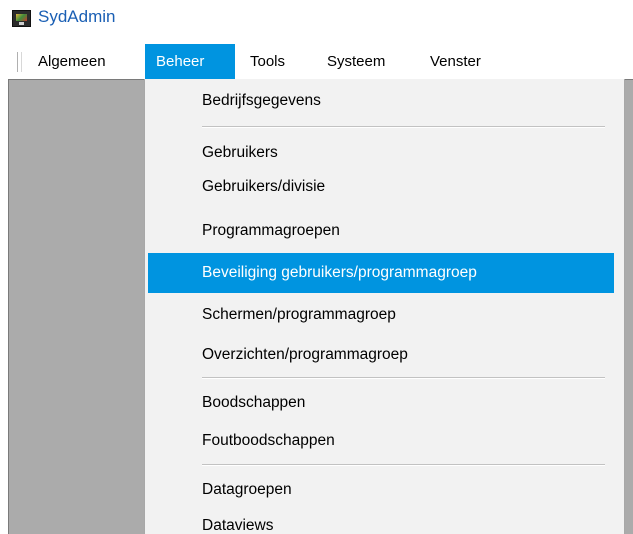  What do you see at coordinates (316, 20) in the screenshot?
I see `title-bar: SydAdmin` at bounding box center [316, 20].